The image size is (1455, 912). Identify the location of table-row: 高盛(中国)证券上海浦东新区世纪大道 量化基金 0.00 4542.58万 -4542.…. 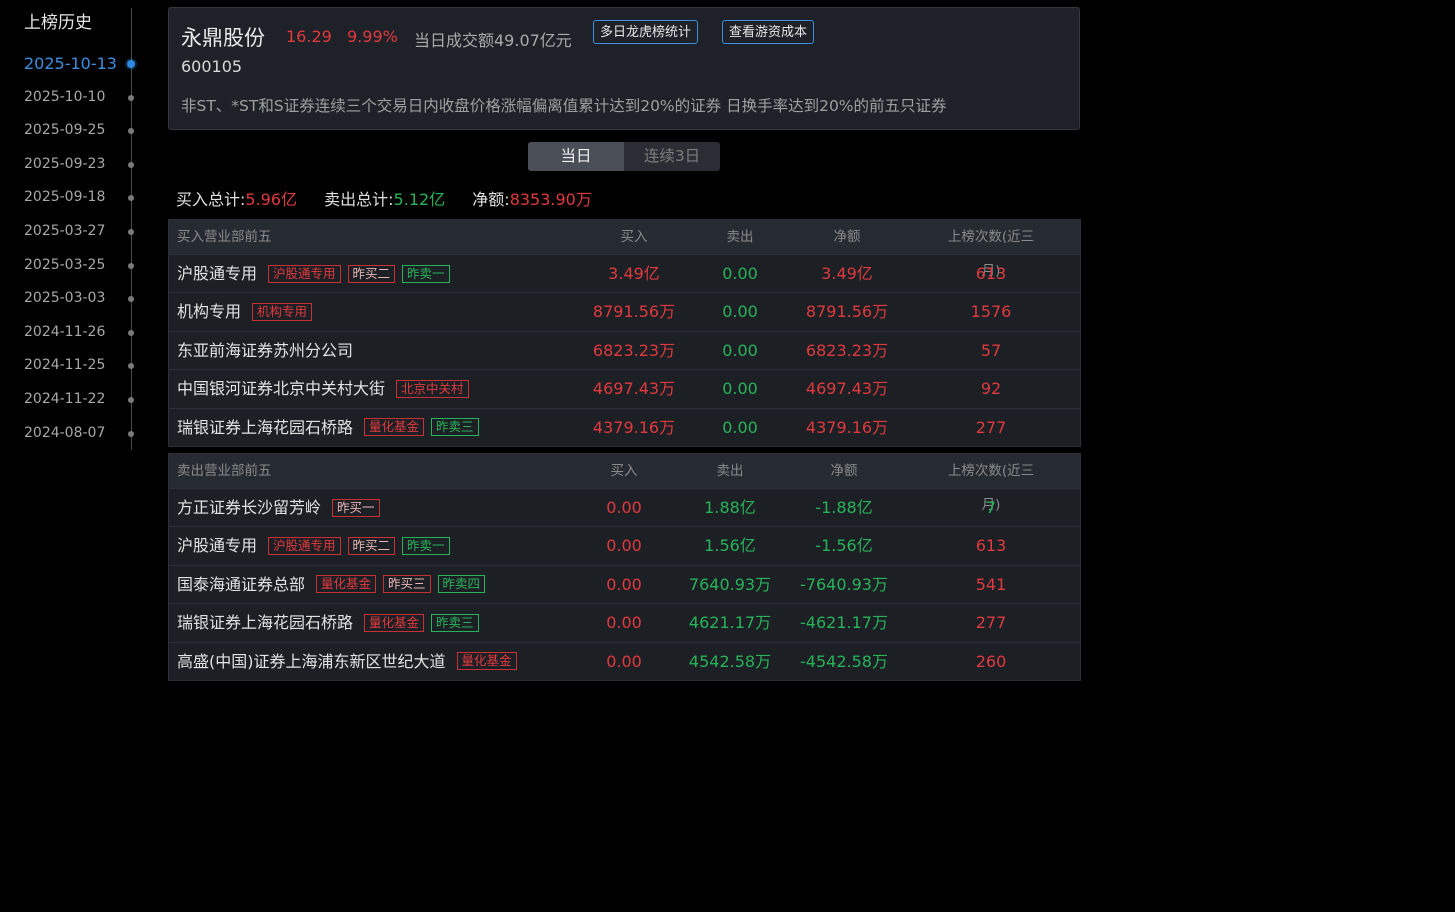
(624, 661).